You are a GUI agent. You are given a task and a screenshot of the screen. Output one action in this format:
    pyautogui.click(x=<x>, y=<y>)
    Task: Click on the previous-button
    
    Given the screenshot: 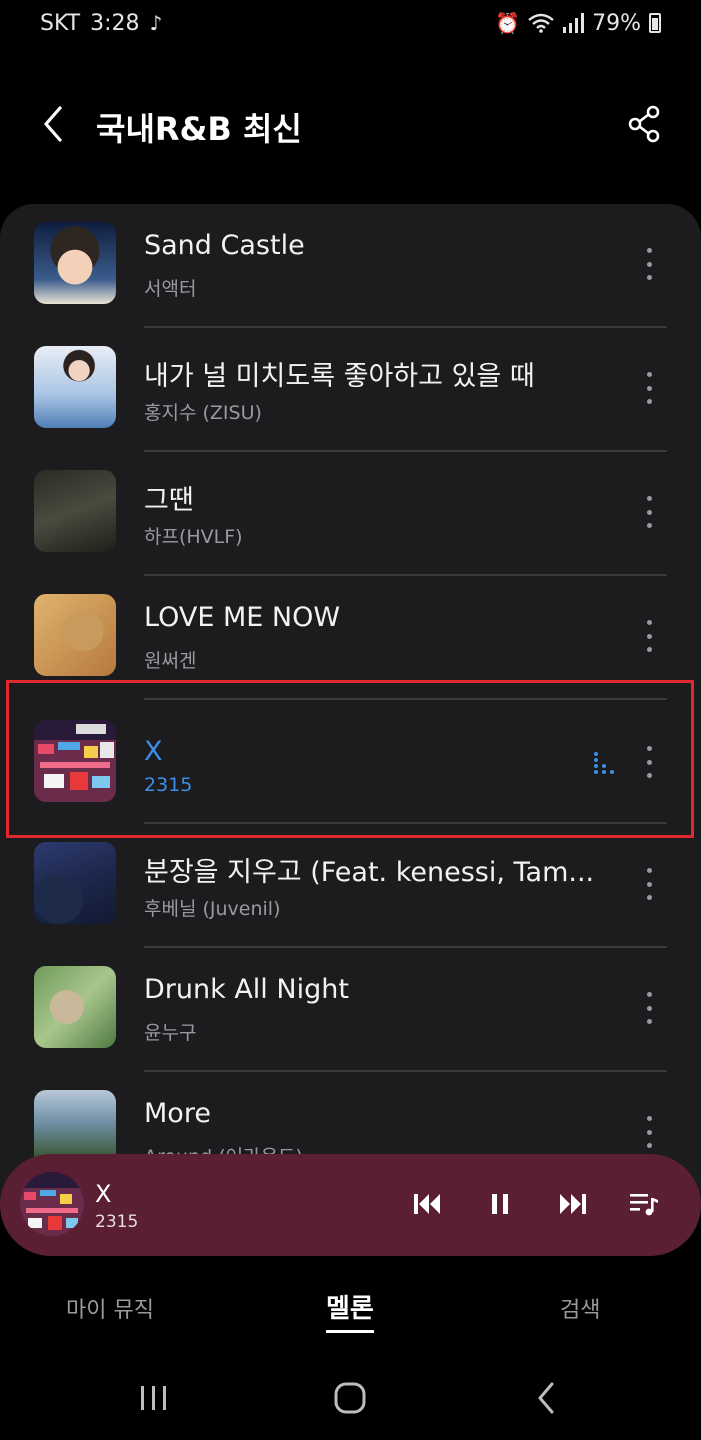 What is the action you would take?
    pyautogui.click(x=428, y=1204)
    